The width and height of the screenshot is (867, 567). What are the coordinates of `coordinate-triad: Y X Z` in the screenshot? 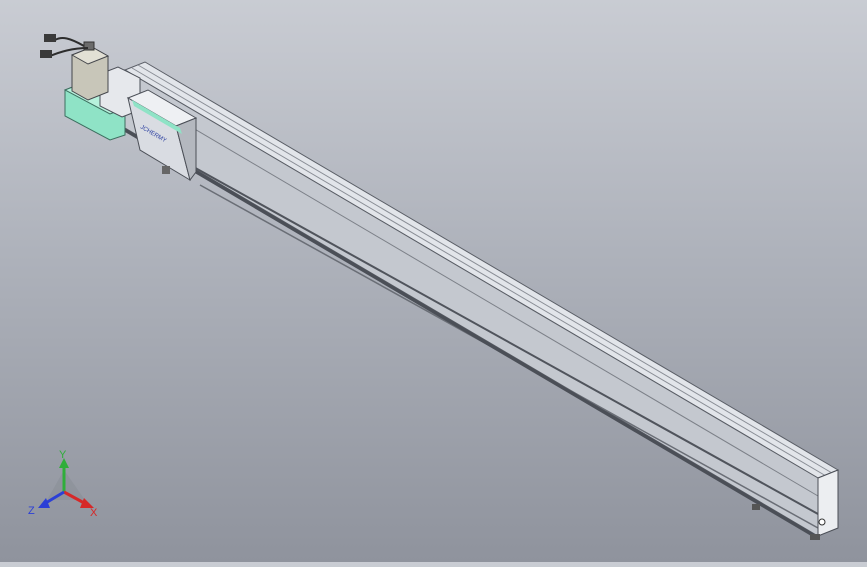 It's located at (63, 484).